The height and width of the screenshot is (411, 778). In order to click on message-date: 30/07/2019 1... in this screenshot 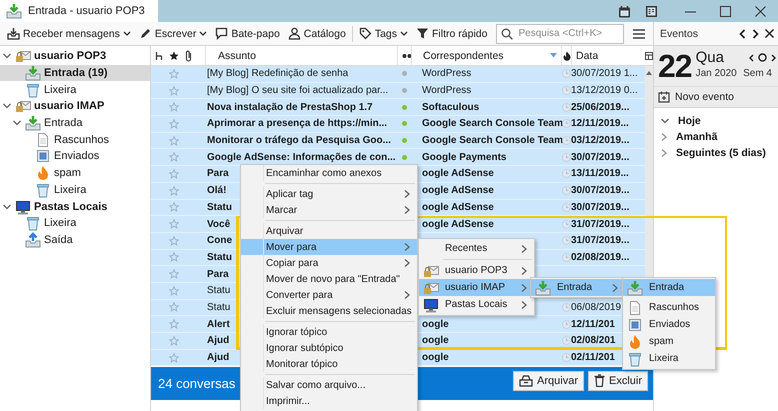, I will do `click(604, 74)`.